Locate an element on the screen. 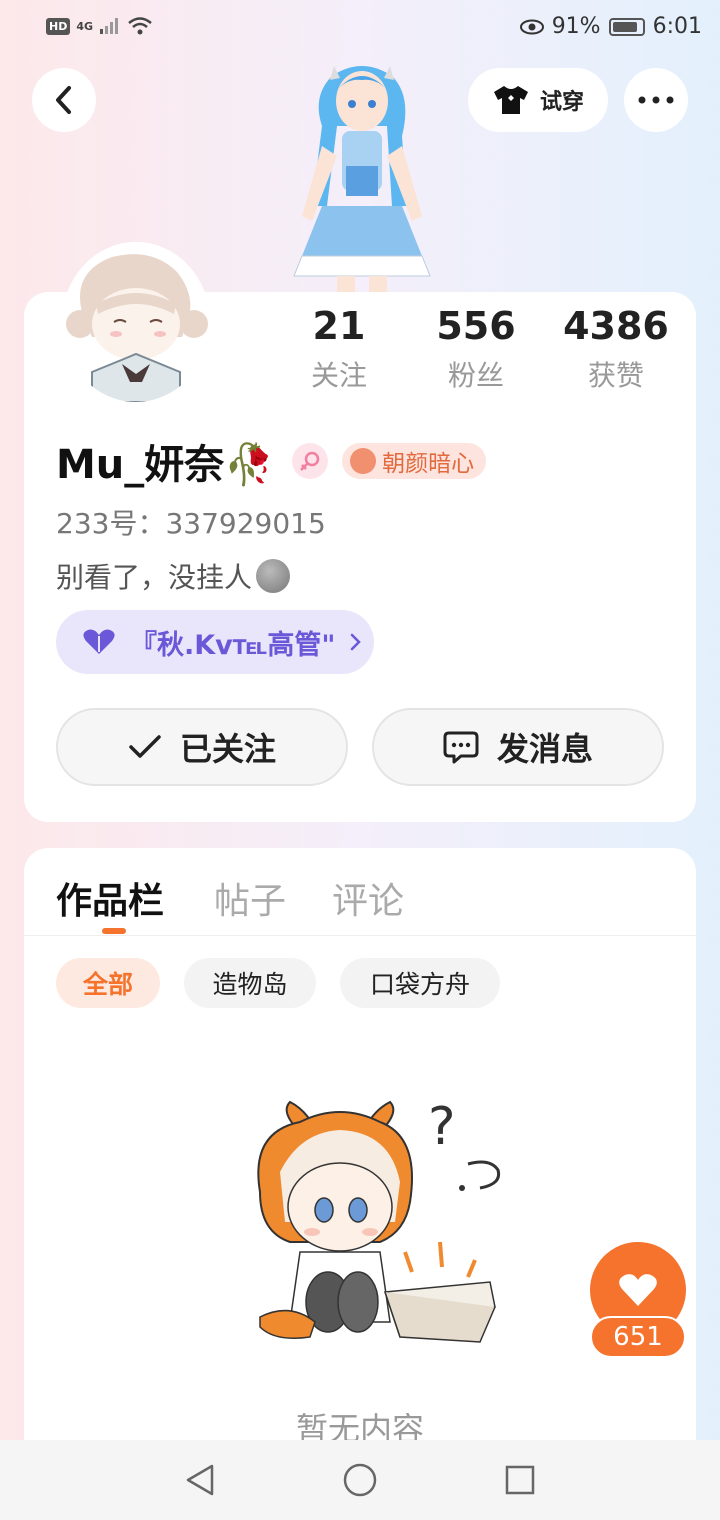 Image resolution: width=720 pixels, height=1520 pixels. name-row: Mu_妍奈🥀 朝颜暗心 is located at coordinates (271, 461).